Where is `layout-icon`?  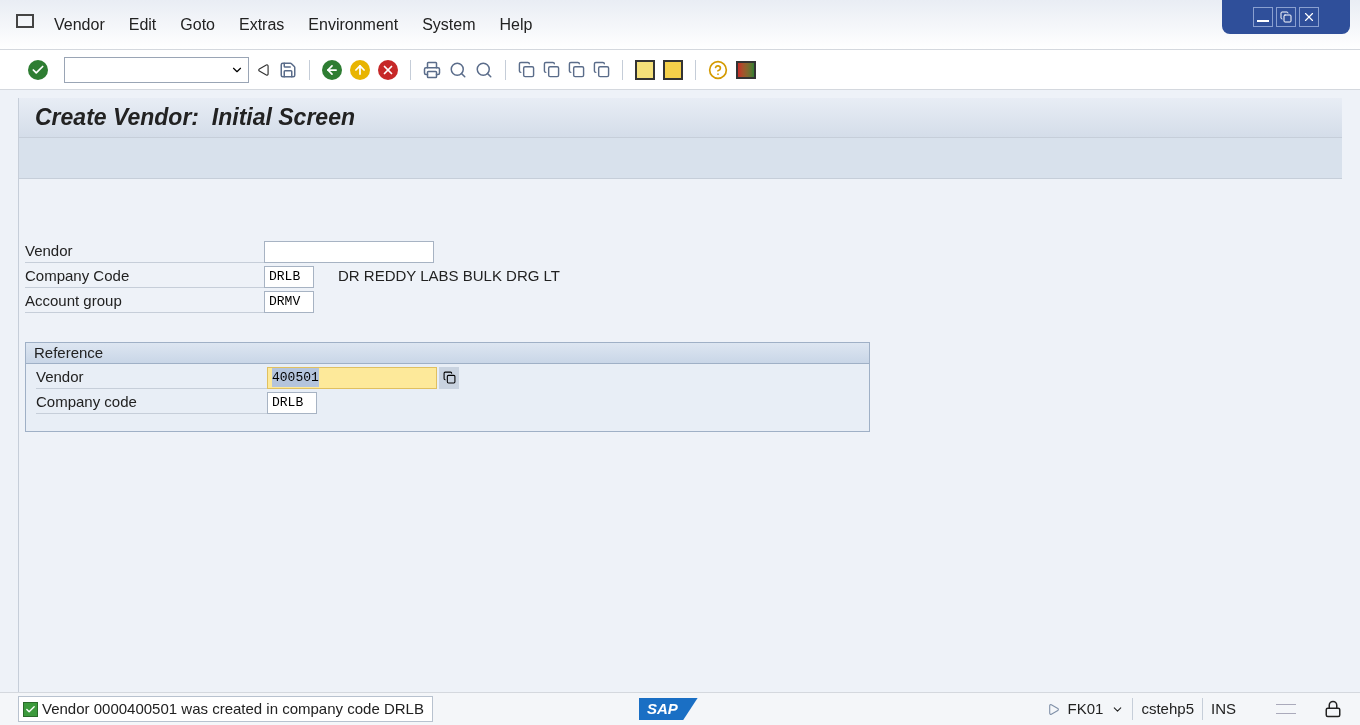 layout-icon is located at coordinates (746, 69).